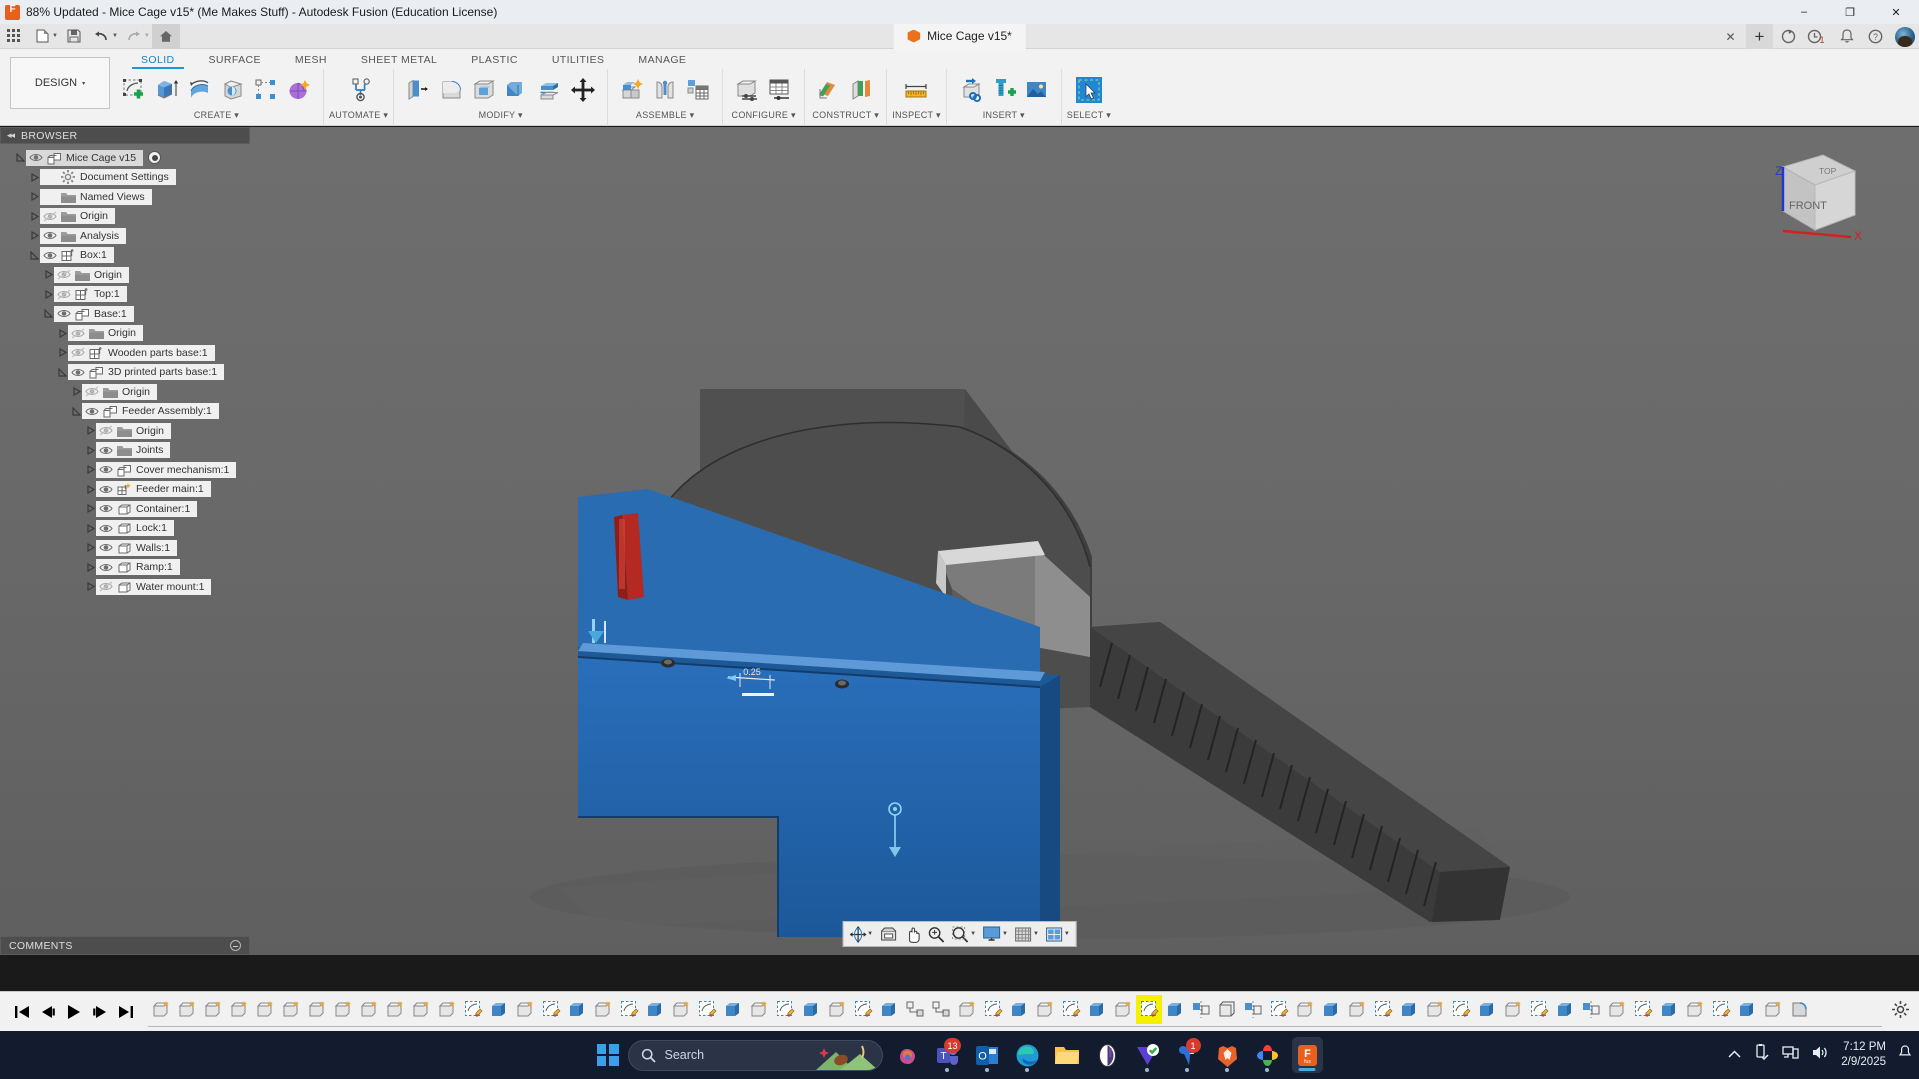  Describe the element at coordinates (399, 61) in the screenshot. I see `tab-sheet-metal: SHEET METAL` at that location.